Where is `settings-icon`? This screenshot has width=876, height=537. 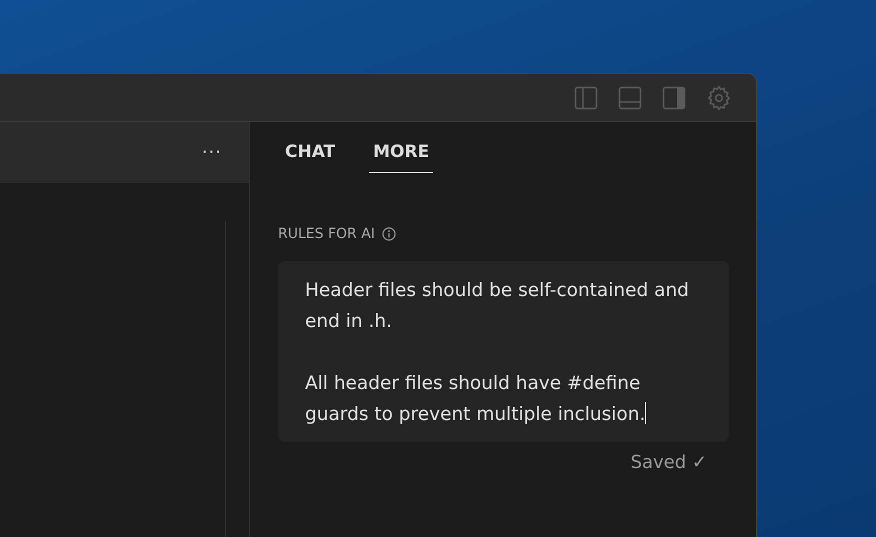 settings-icon is located at coordinates (719, 97).